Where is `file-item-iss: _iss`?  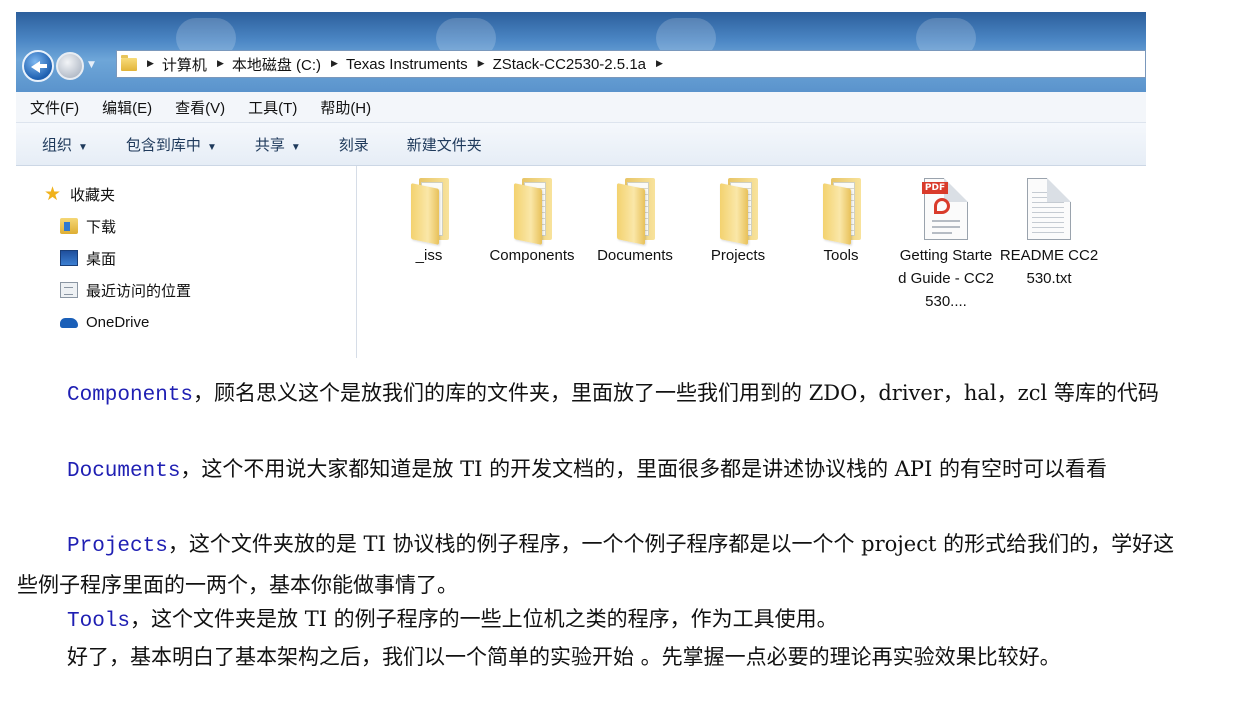 file-item-iss: _iss is located at coordinates (429, 222).